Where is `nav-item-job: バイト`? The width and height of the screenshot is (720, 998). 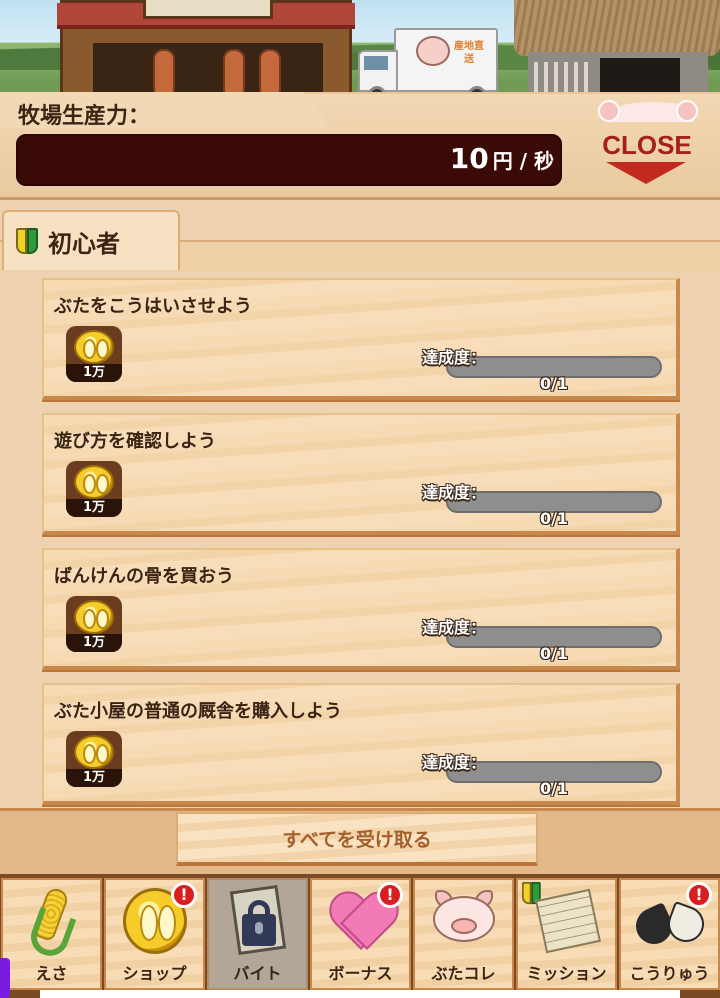 nav-item-job: バイト is located at coordinates (257, 934).